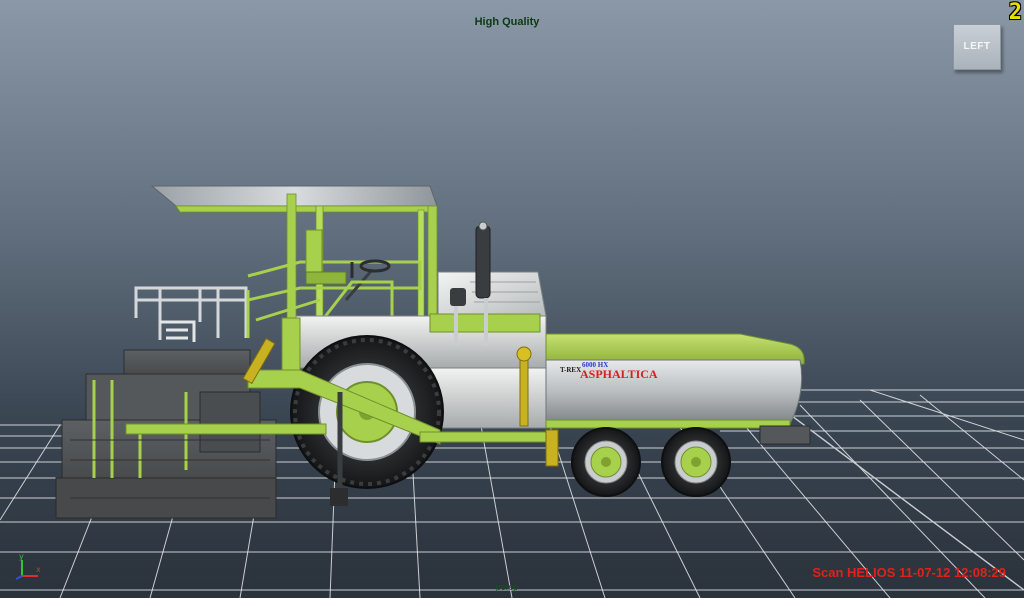  I want to click on canopy-post-rear, so click(291, 259).